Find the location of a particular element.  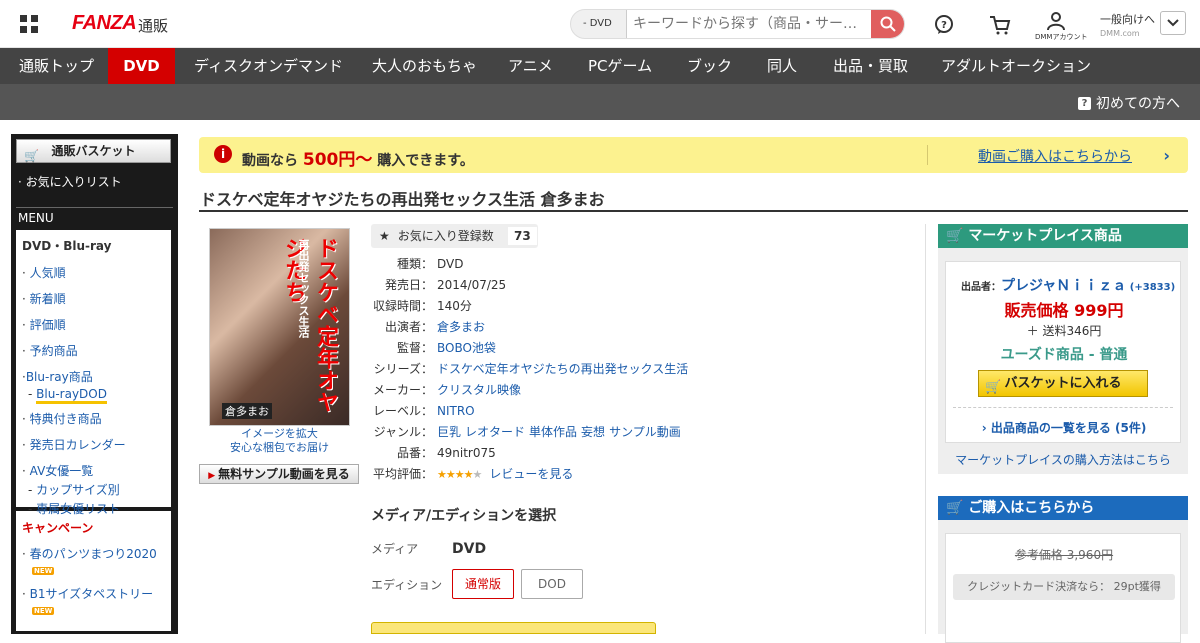

packaging-link: 安心な梱包でお届け is located at coordinates (279, 448).